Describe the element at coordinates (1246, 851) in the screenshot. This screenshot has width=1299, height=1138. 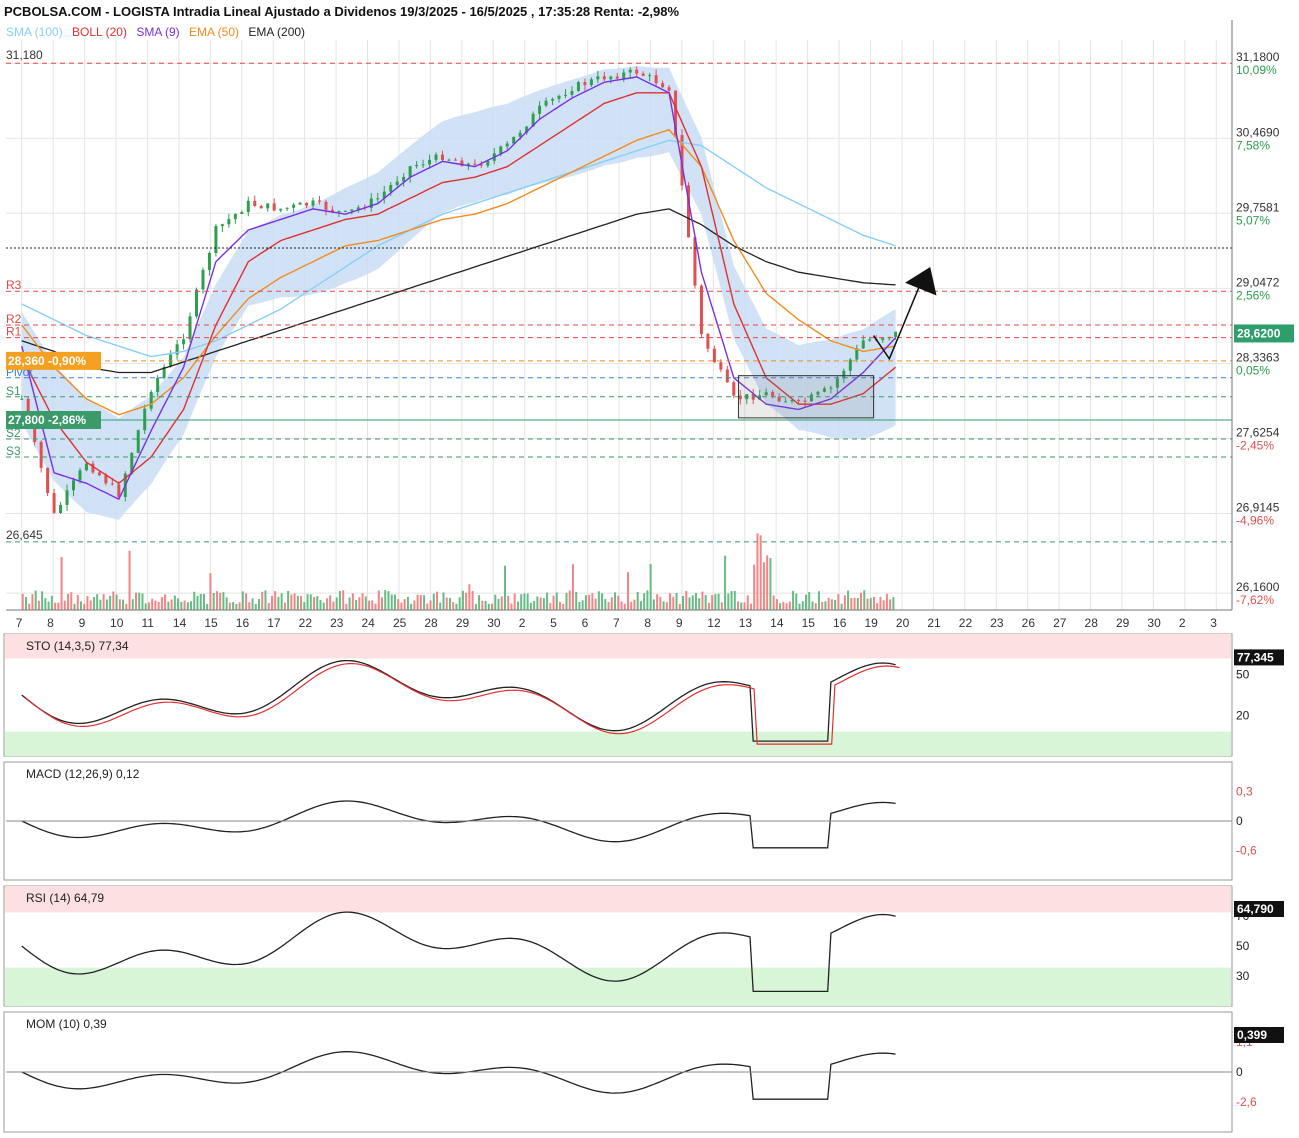
I see `macd-level-label: -0,6` at that location.